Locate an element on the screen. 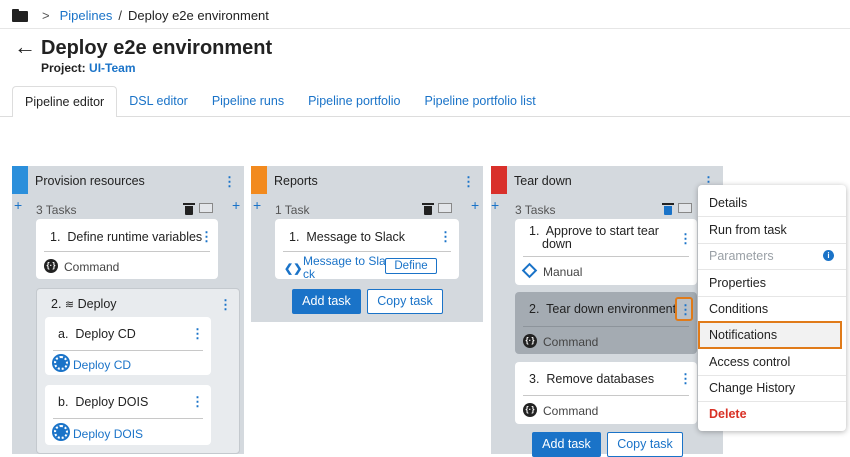 The image size is (850, 457). task-menu-button: ⋮ is located at coordinates (684, 309).